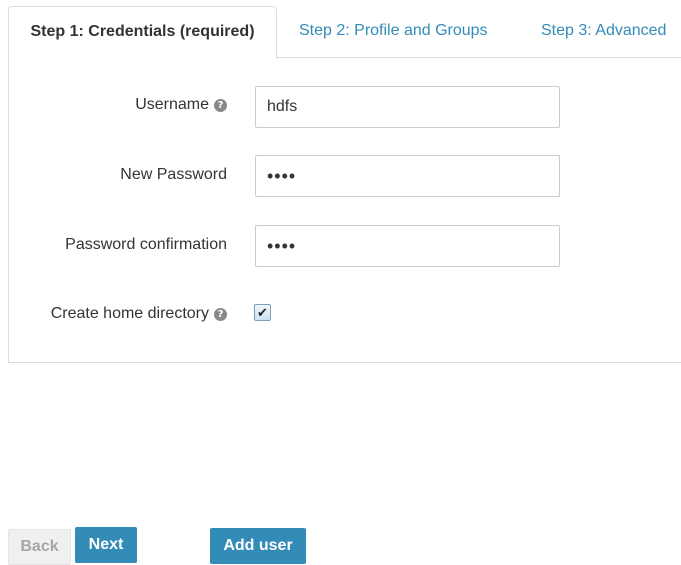 The height and width of the screenshot is (565, 681). What do you see at coordinates (173, 174) in the screenshot?
I see `new-password-label-text: New Password` at bounding box center [173, 174].